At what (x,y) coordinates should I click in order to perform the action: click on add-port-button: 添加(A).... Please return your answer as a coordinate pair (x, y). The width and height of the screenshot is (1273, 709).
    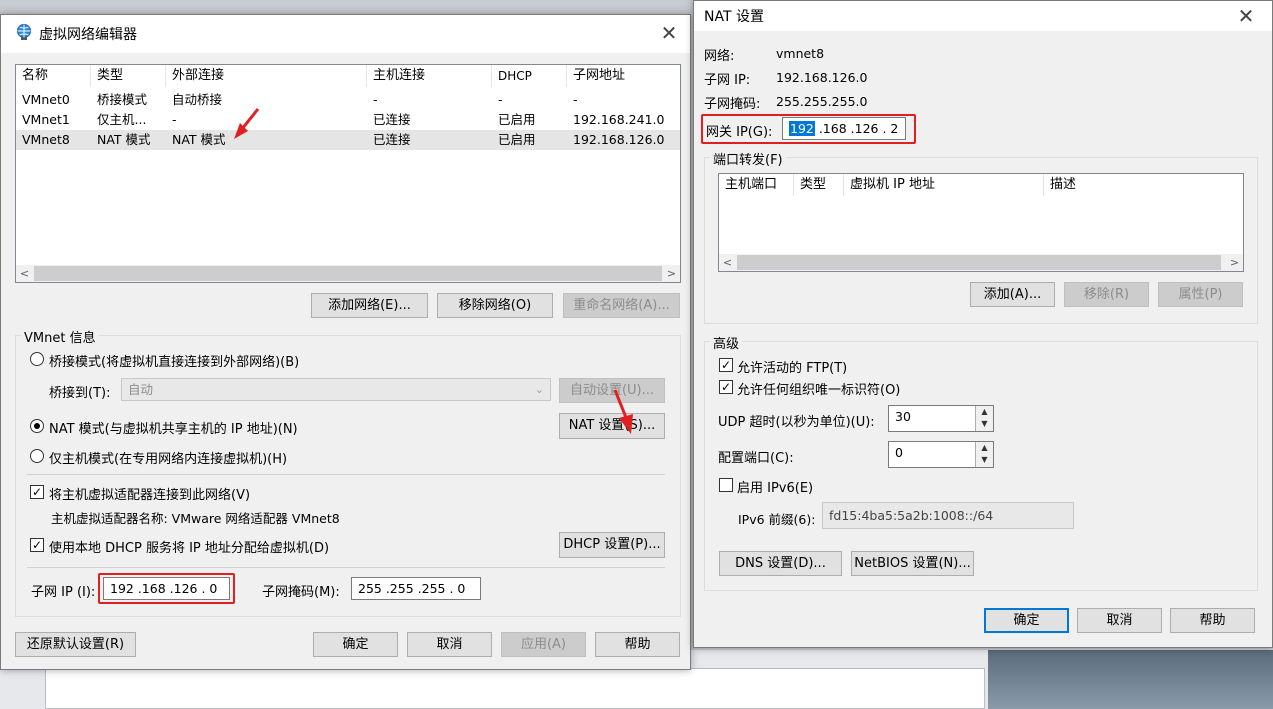
    Looking at the image, I should click on (1012, 294).